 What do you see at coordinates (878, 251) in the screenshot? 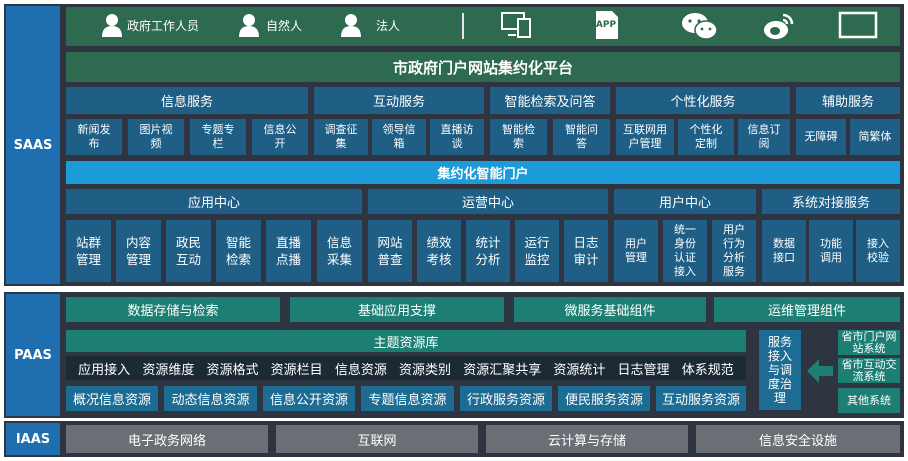
I see `center-item: 接入校验` at bounding box center [878, 251].